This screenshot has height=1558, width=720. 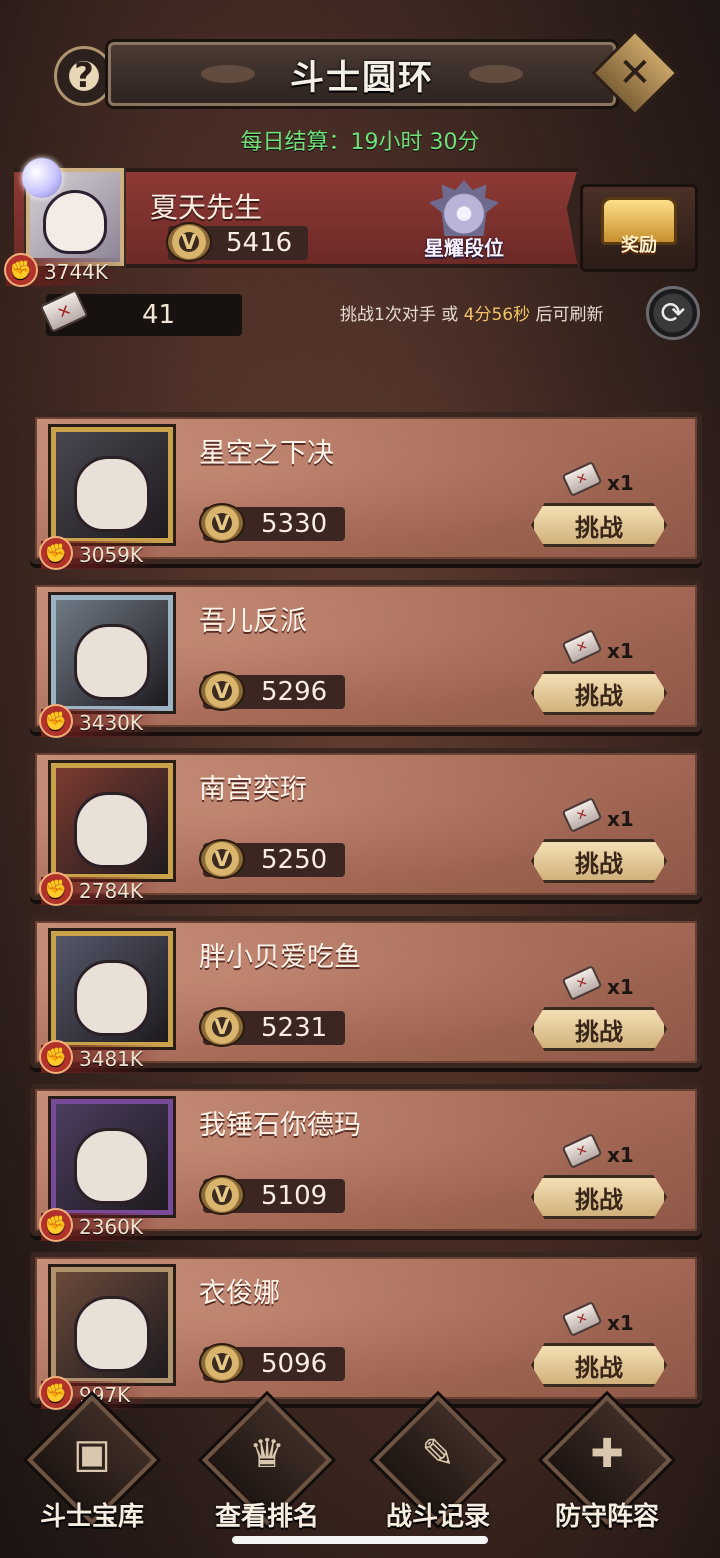 What do you see at coordinates (76, 272) in the screenshot?
I see `player-power-value: 3744K` at bounding box center [76, 272].